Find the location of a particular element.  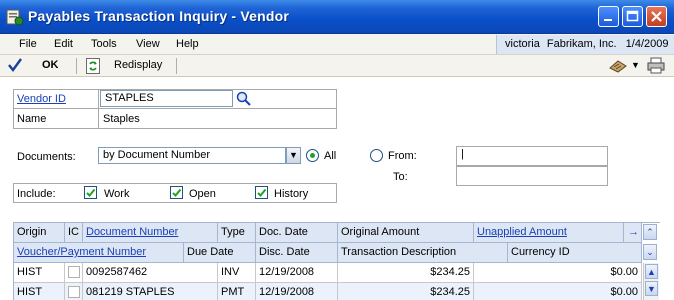

from-label: From: is located at coordinates (402, 156).